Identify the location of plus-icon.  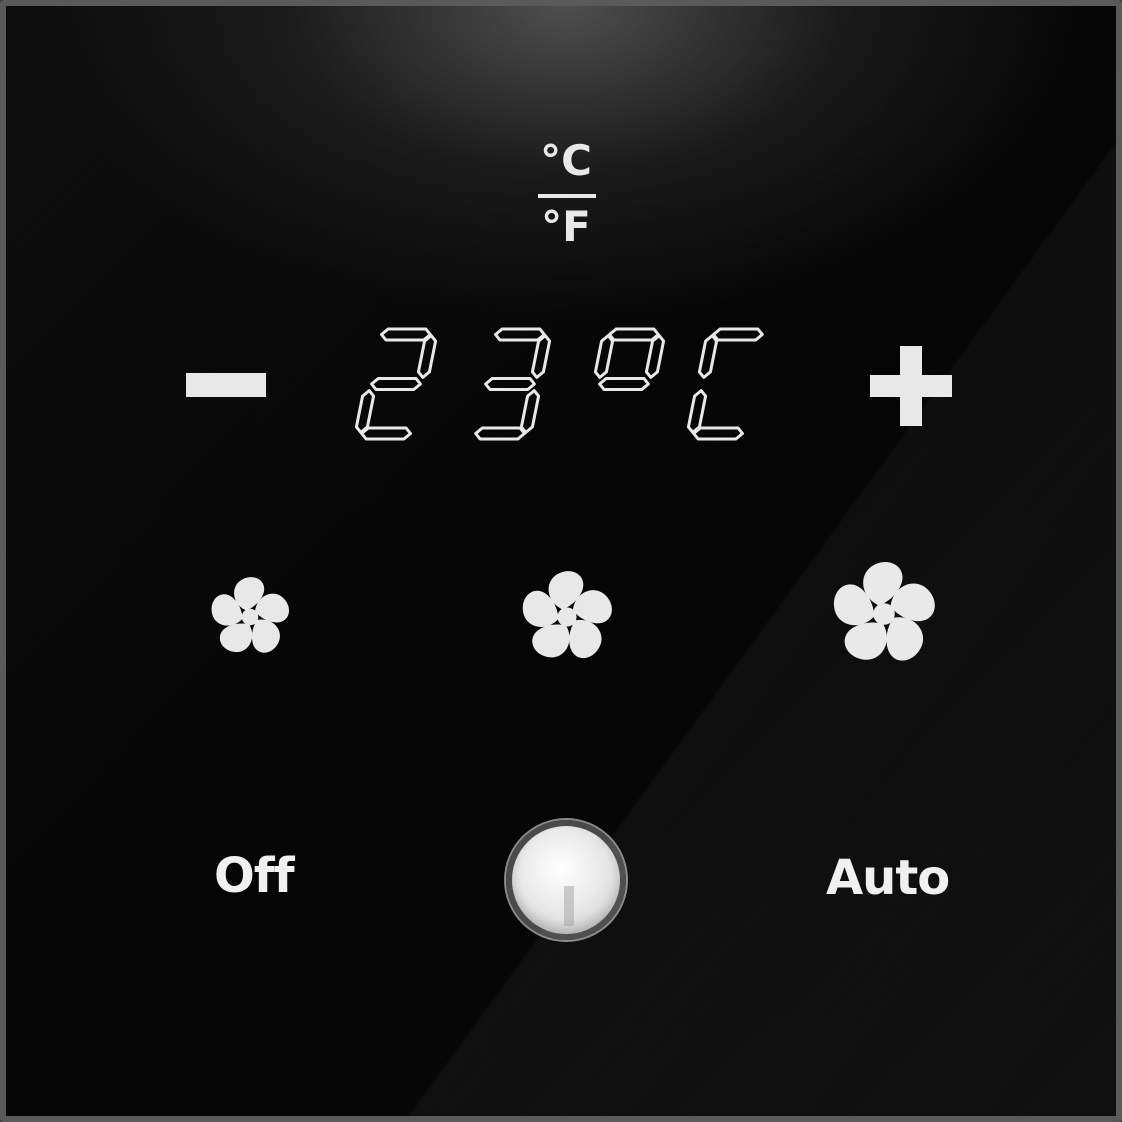
(911, 386).